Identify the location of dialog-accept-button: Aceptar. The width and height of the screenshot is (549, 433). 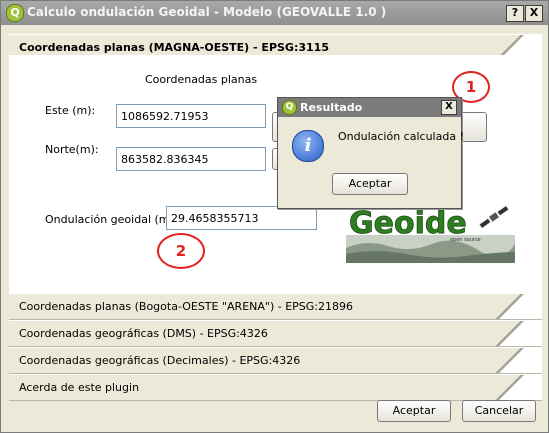
(370, 184).